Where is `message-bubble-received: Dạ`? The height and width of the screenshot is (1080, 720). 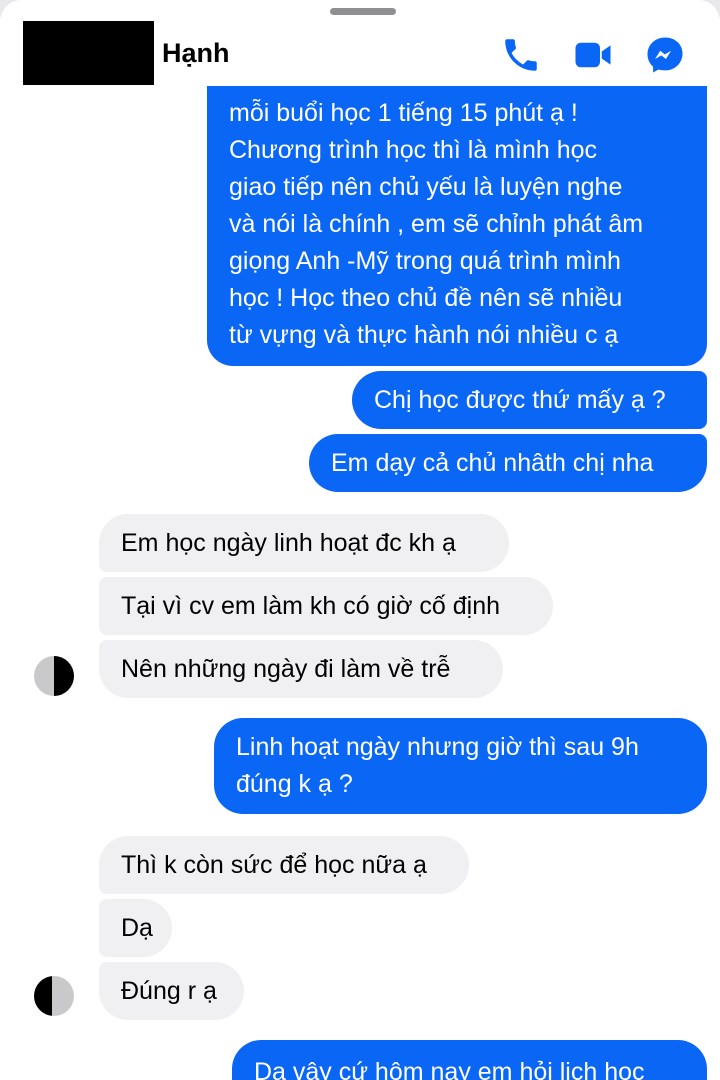
message-bubble-received: Dạ is located at coordinates (135, 928).